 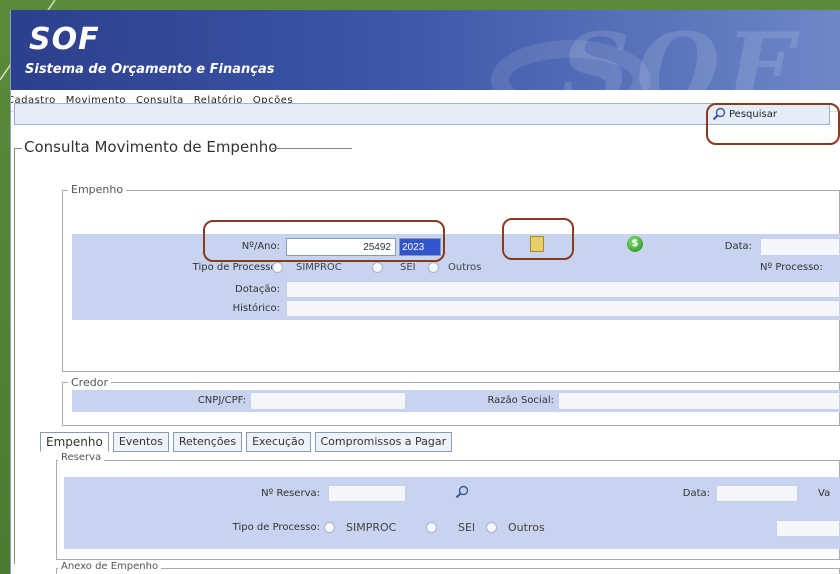 I want to click on green-circle-icon: $, so click(x=635, y=244).